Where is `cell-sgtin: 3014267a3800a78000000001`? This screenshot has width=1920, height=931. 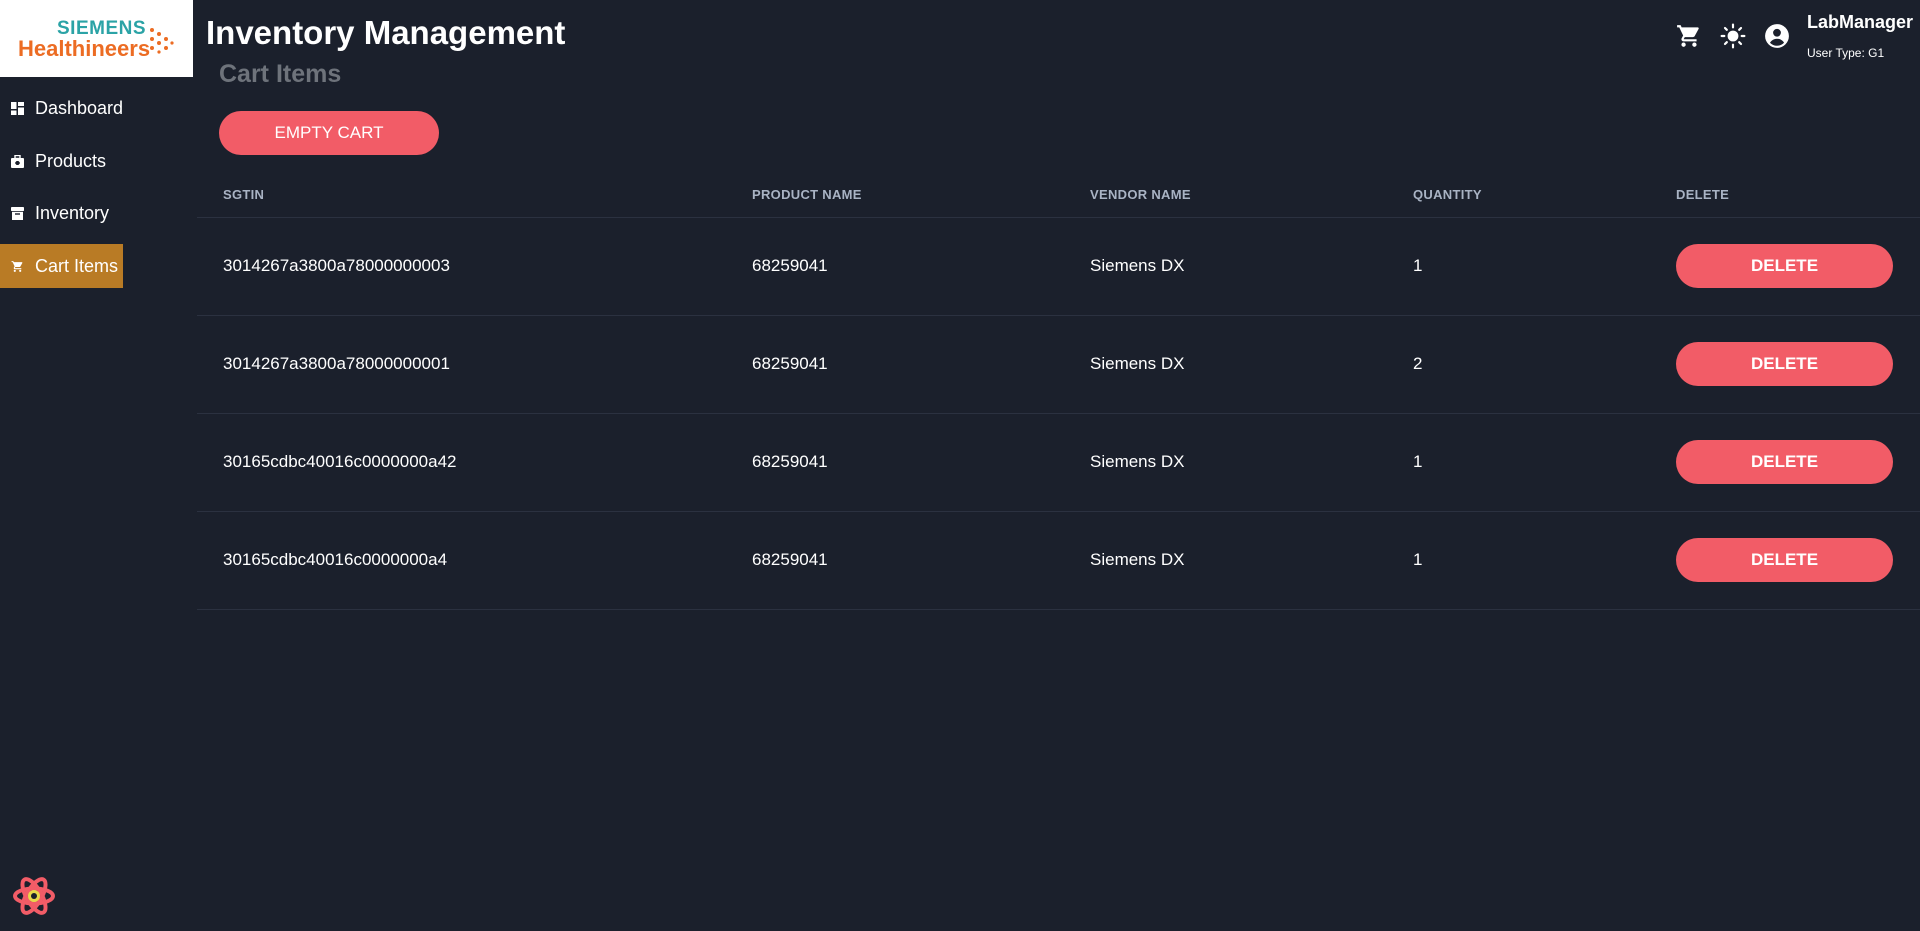 cell-sgtin: 3014267a3800a78000000001 is located at coordinates (336, 363).